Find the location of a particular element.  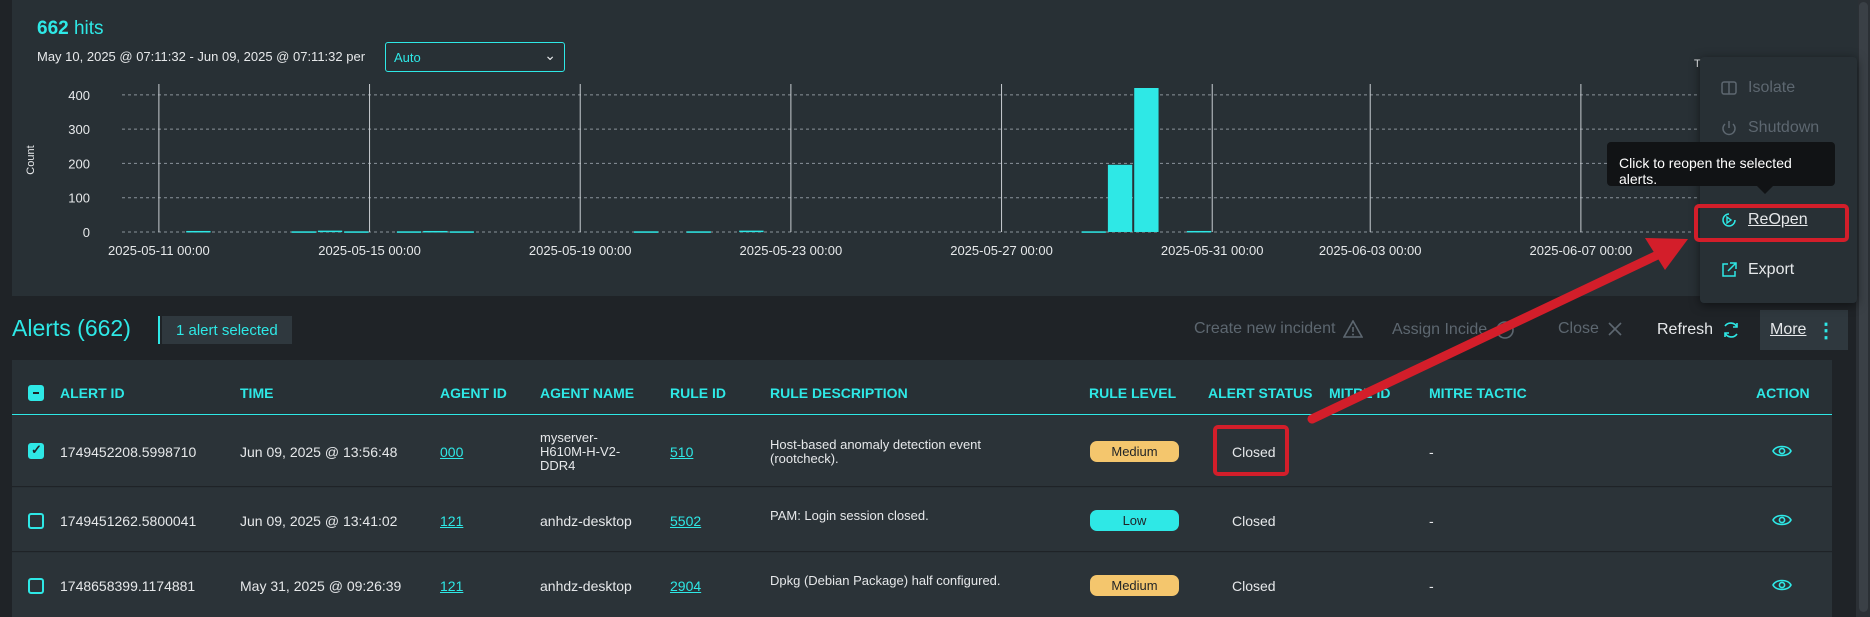

isolate-label: Isolate is located at coordinates (1772, 87).